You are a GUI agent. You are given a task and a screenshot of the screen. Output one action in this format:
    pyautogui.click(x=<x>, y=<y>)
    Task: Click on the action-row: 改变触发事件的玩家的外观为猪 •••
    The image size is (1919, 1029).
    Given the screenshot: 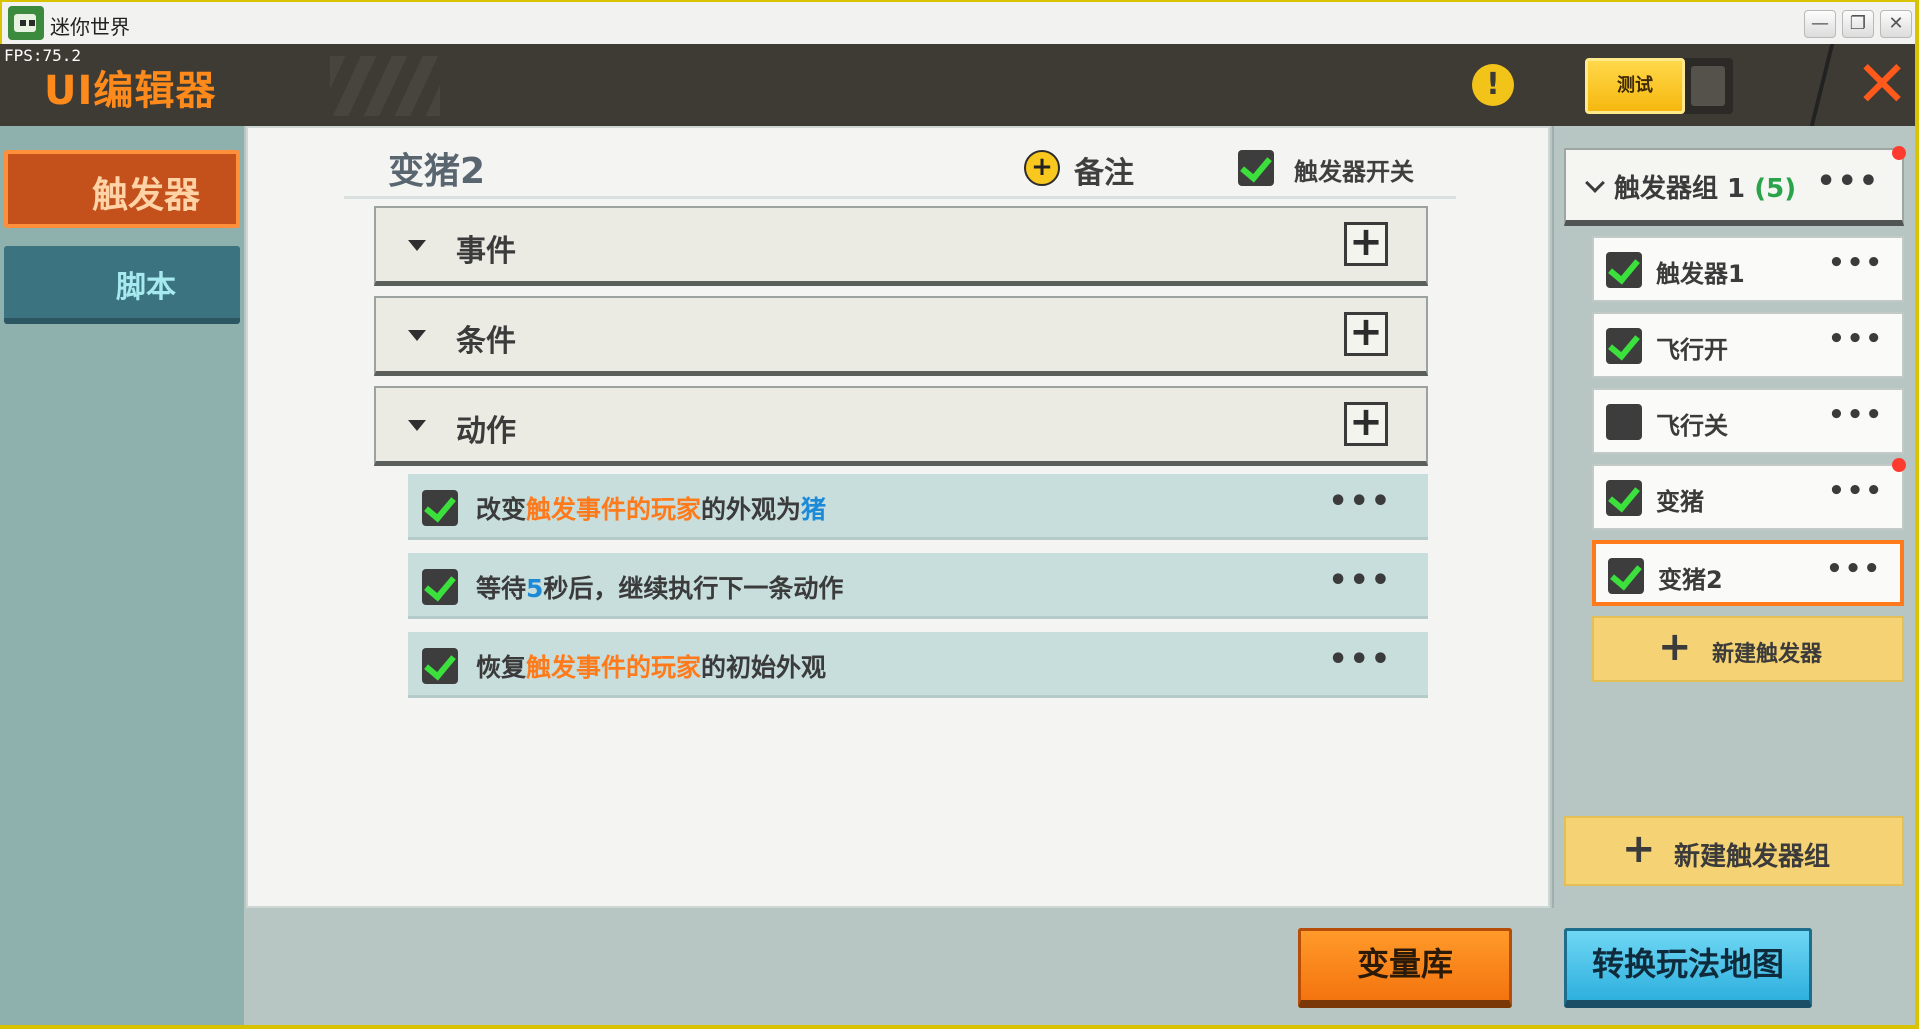 What is the action you would take?
    pyautogui.click(x=918, y=507)
    